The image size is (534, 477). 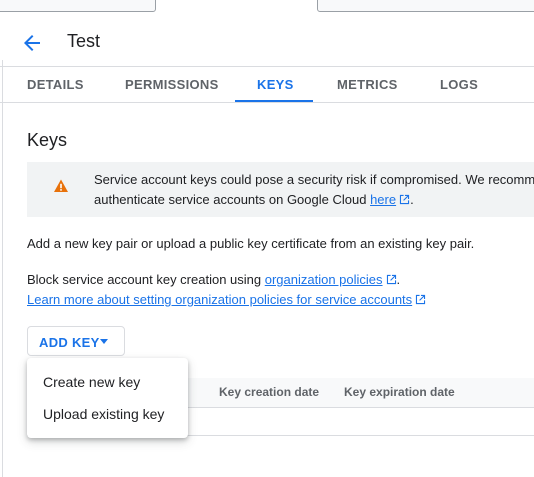 I want to click on add-key-button: ADD KEY, so click(x=76, y=341).